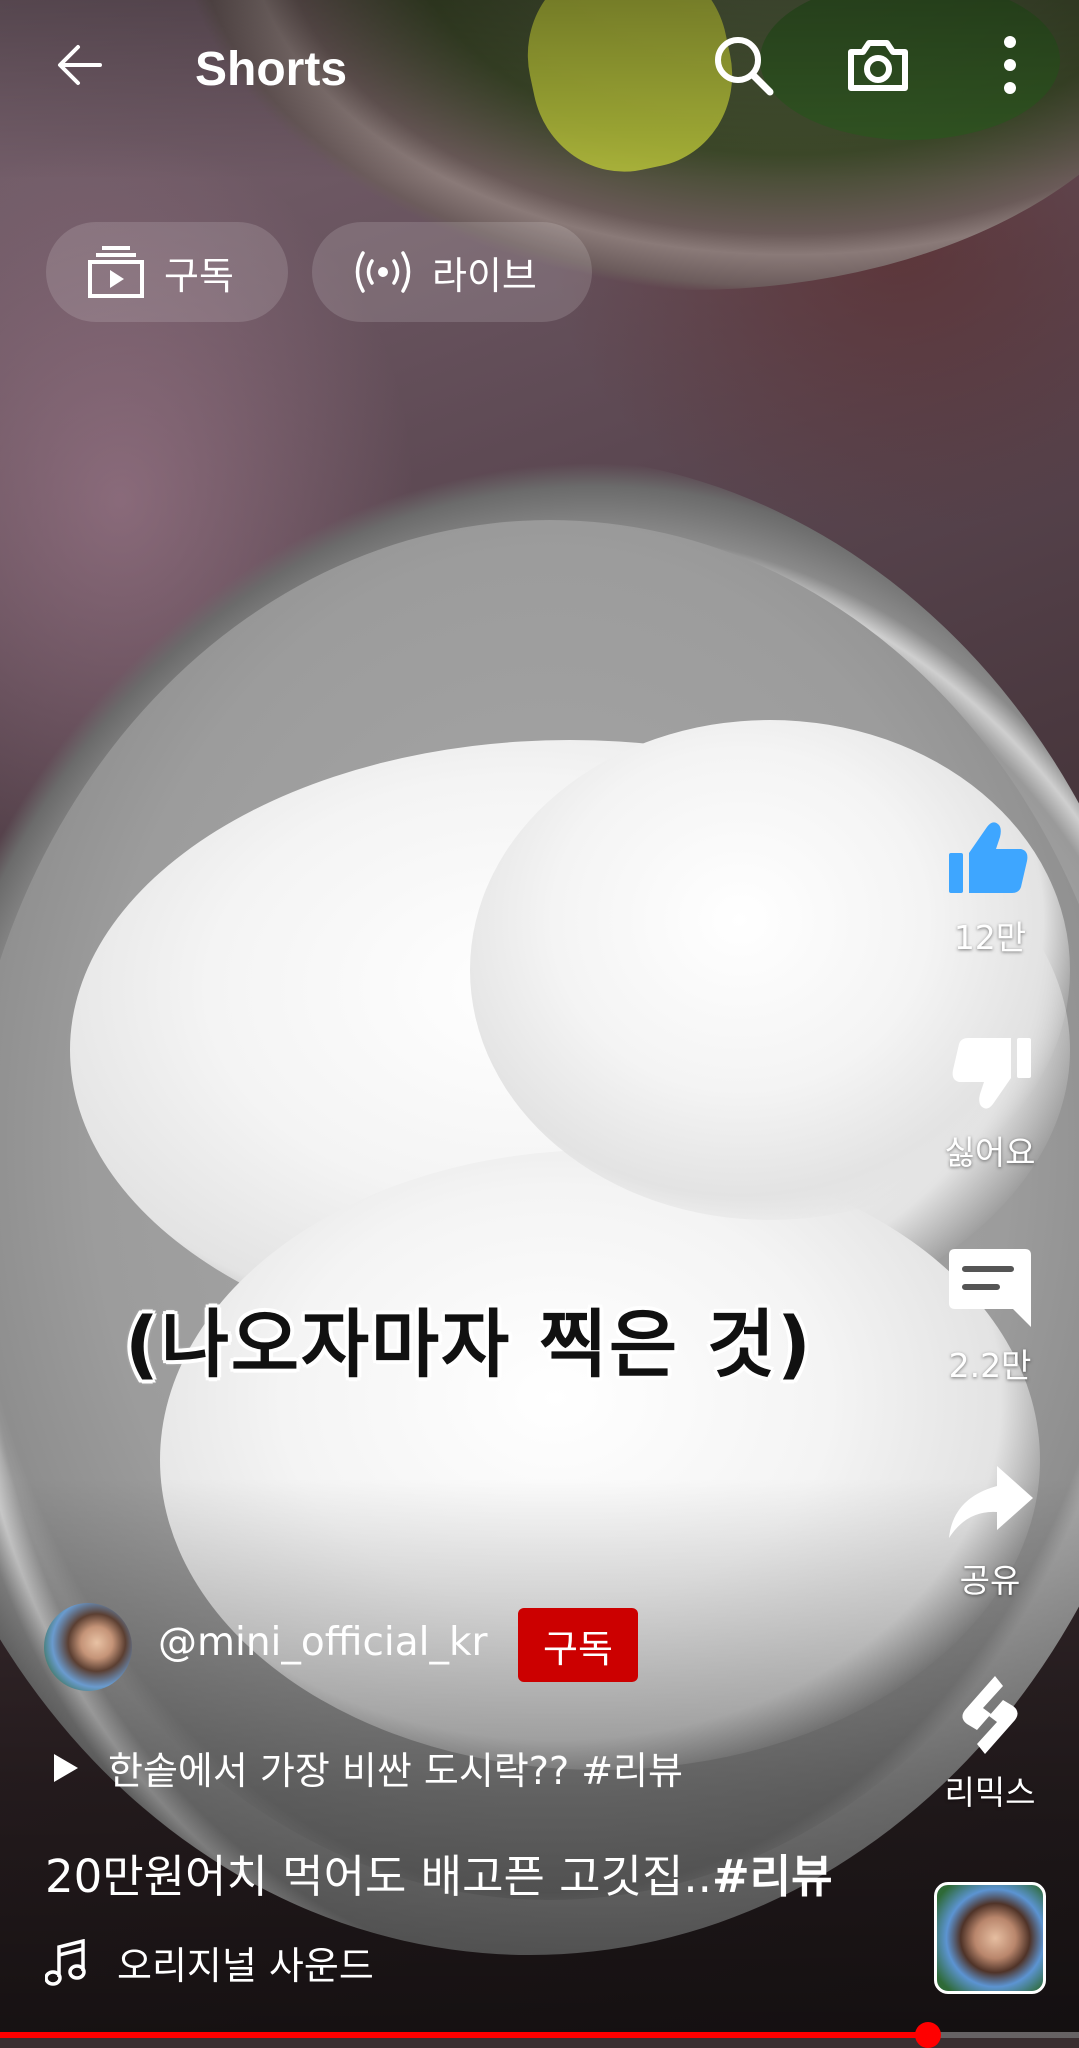 The height and width of the screenshot is (2048, 1079). What do you see at coordinates (80, 65) in the screenshot?
I see `arrow-left-icon` at bounding box center [80, 65].